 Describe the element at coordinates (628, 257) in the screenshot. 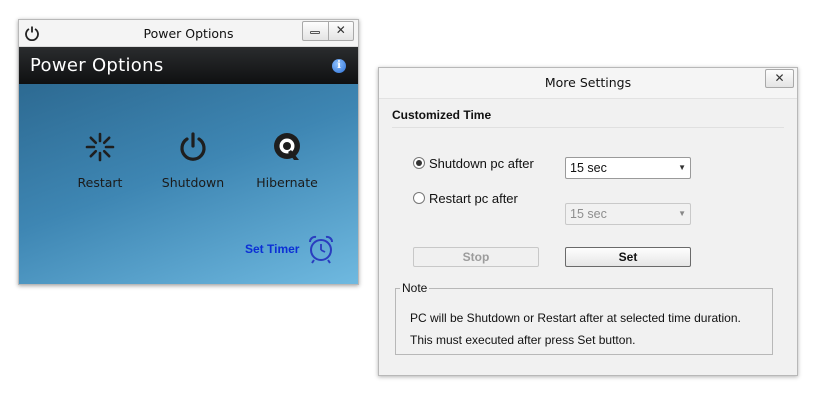

I see `set-button: Set` at that location.